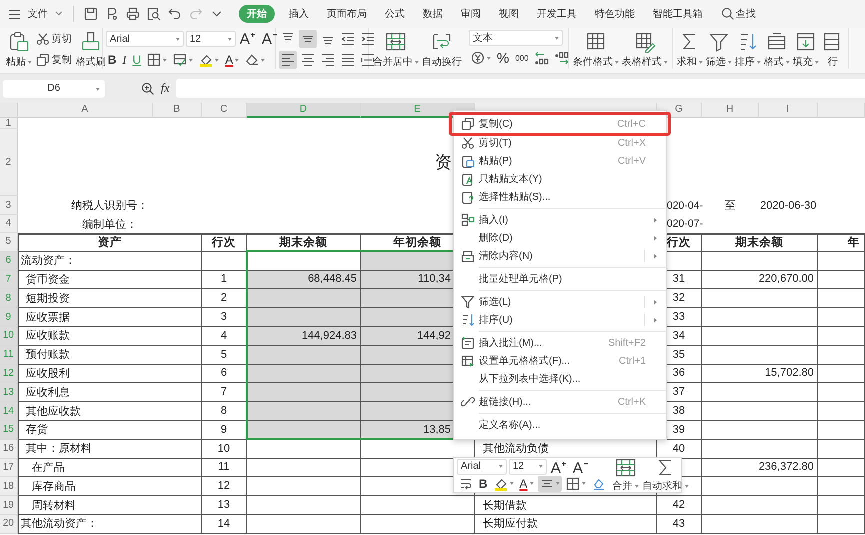 The height and width of the screenshot is (535, 865). Describe the element at coordinates (110, 392) in the screenshot. I see `table-cell: 应收利息` at that location.